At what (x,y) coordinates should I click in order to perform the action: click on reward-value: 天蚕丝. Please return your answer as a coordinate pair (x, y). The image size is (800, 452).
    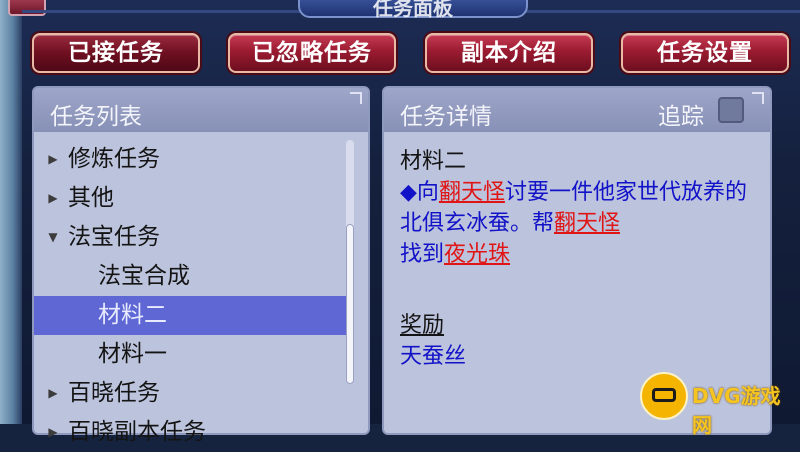
    Looking at the image, I should click on (433, 356).